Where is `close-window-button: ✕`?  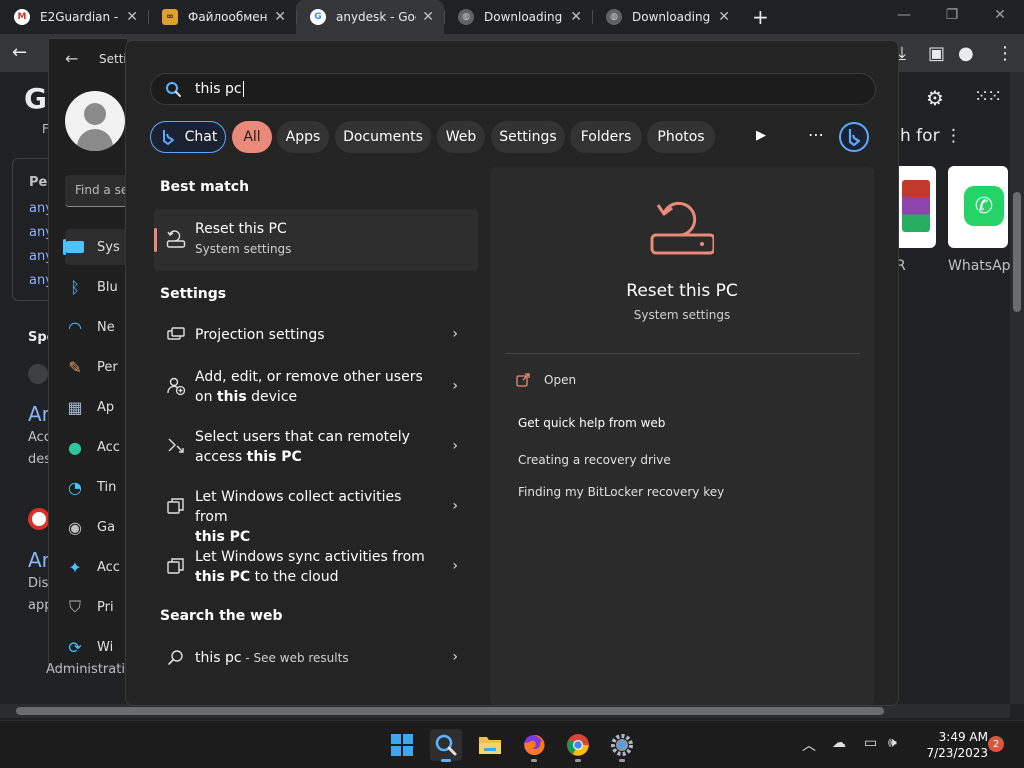 close-window-button: ✕ is located at coordinates (1000, 15).